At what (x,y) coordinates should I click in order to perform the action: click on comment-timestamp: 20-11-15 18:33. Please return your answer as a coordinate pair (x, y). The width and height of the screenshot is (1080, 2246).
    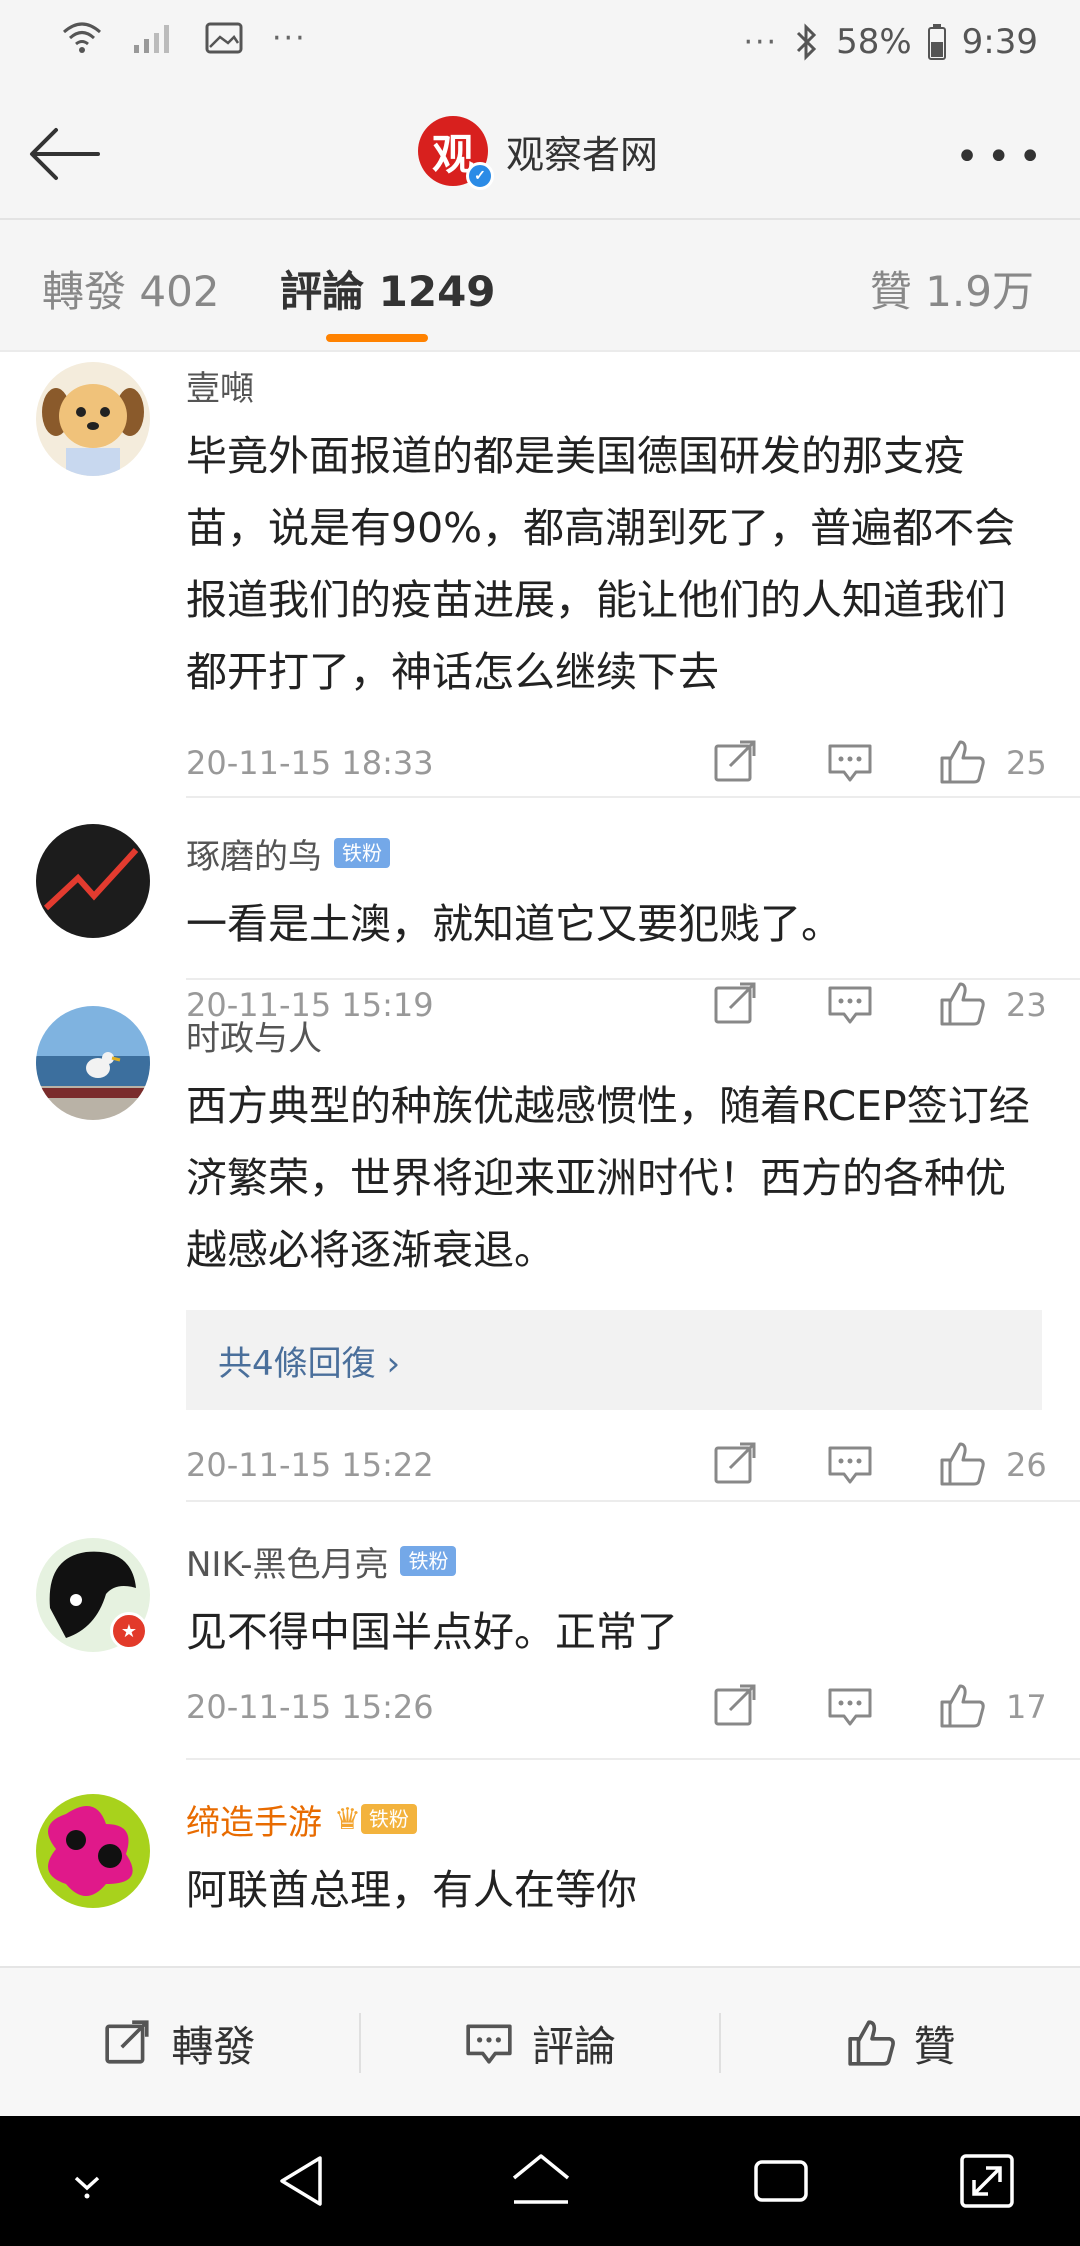
    Looking at the image, I should click on (310, 763).